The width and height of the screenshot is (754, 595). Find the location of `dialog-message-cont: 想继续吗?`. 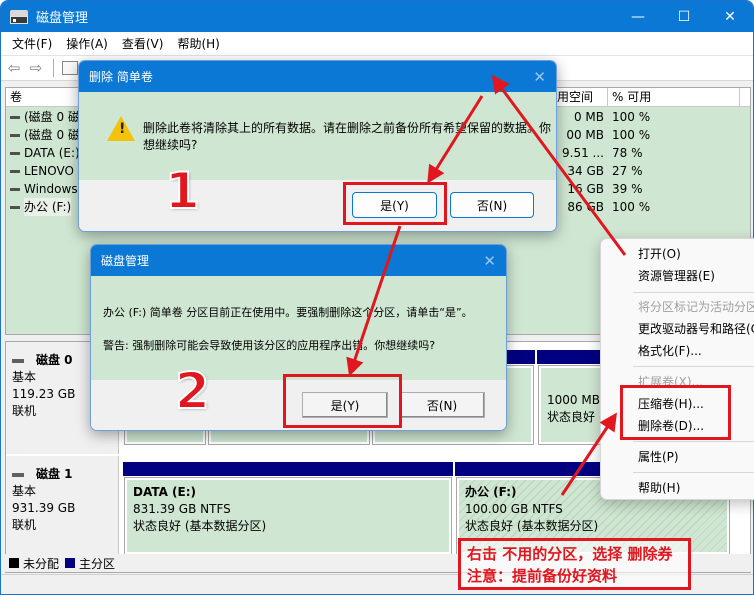

dialog-message-cont: 想继续吗? is located at coordinates (170, 145).